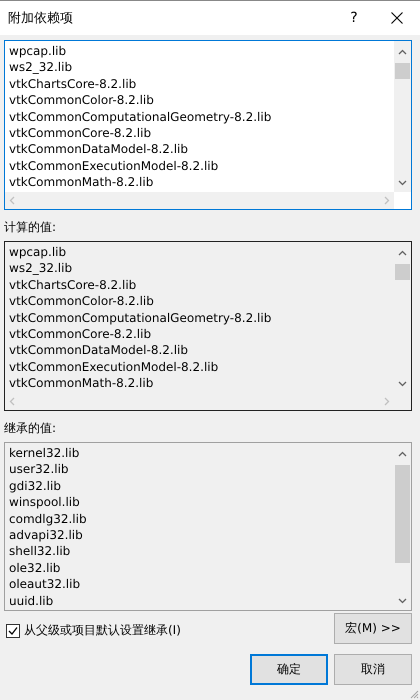 This screenshot has width=420, height=700. I want to click on vertical-scrollbar, so click(402, 116).